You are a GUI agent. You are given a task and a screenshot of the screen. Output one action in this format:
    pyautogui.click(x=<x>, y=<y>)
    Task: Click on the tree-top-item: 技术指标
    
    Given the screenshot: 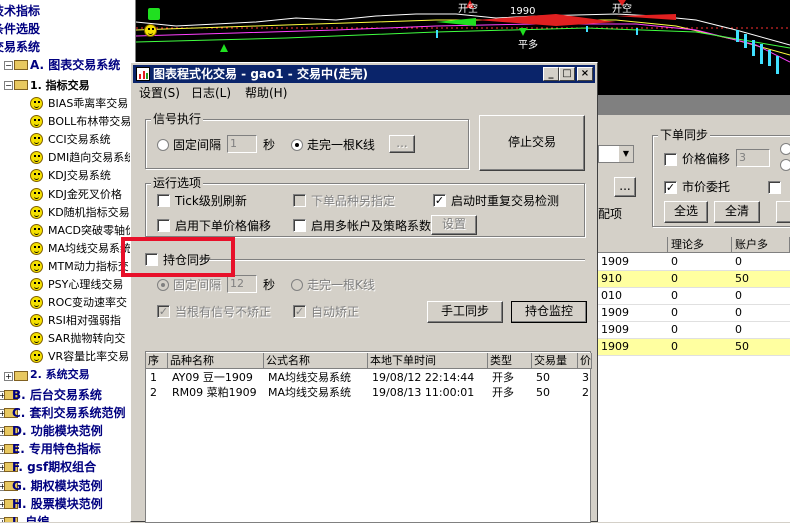 What is the action you would take?
    pyautogui.click(x=20, y=11)
    